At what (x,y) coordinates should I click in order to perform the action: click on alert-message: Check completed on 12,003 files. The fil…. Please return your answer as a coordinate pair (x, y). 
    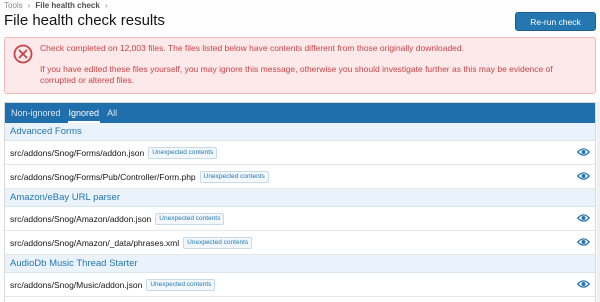
    Looking at the image, I should click on (313, 64).